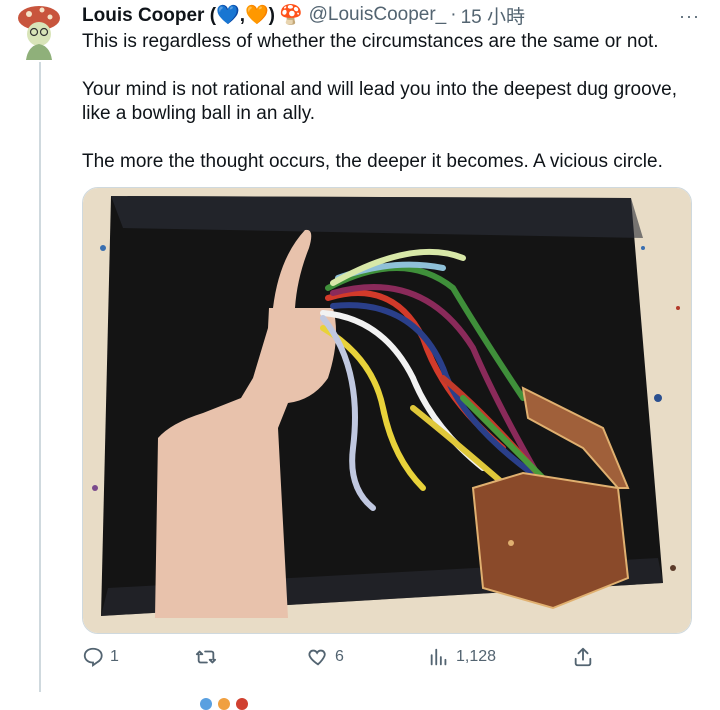  What do you see at coordinates (476, 656) in the screenshot?
I see `views-count: 1,128` at bounding box center [476, 656].